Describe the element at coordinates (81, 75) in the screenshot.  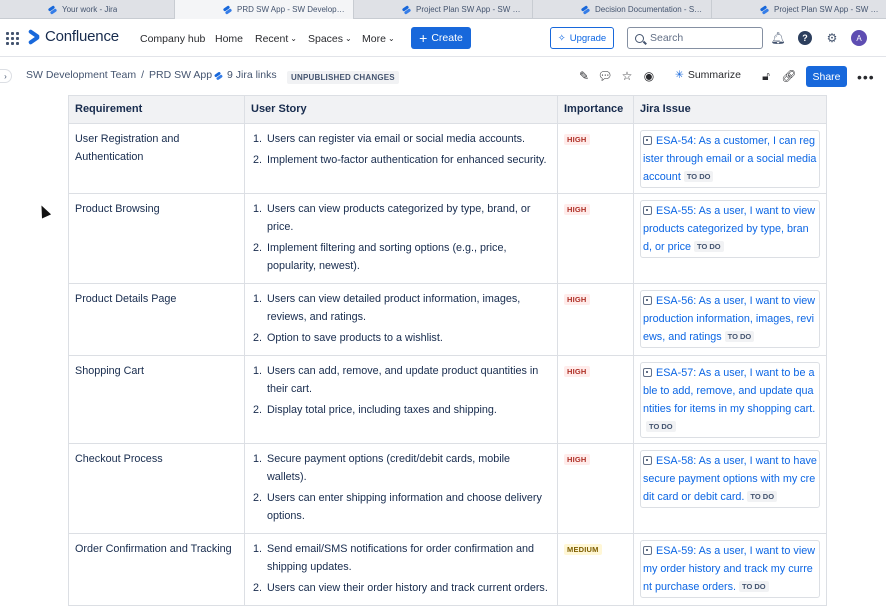
I see `breadcrumb-space: SW Development Team` at that location.